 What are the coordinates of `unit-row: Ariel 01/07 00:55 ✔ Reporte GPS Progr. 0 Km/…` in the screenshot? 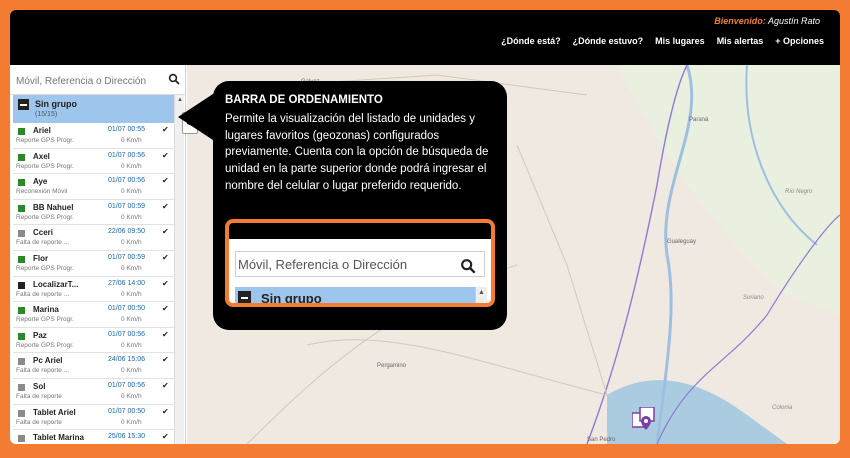 It's located at (93, 136).